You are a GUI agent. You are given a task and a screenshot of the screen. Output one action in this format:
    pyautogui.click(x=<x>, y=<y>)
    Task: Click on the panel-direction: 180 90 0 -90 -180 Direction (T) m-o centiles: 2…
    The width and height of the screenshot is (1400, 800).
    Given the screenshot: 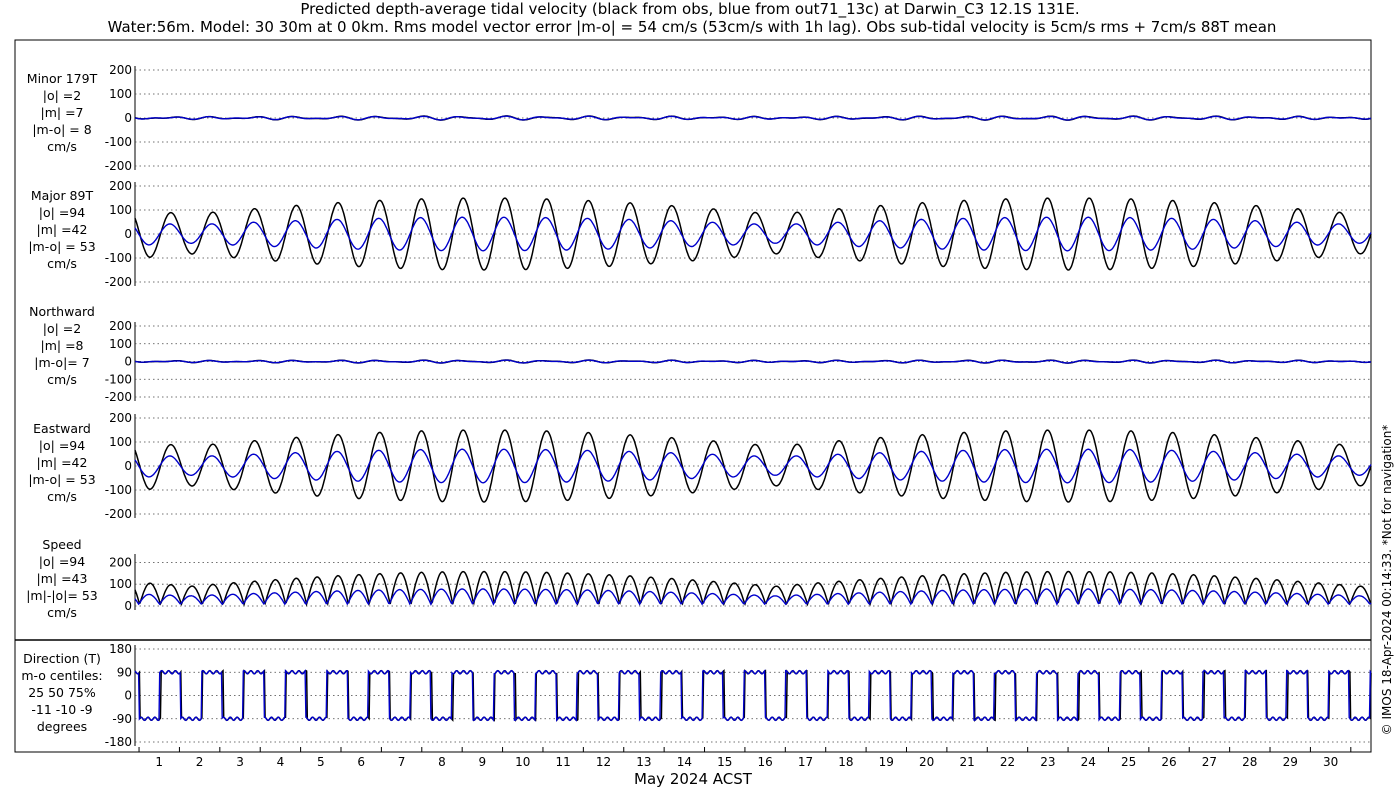 What is the action you would take?
    pyautogui.click(x=696, y=695)
    